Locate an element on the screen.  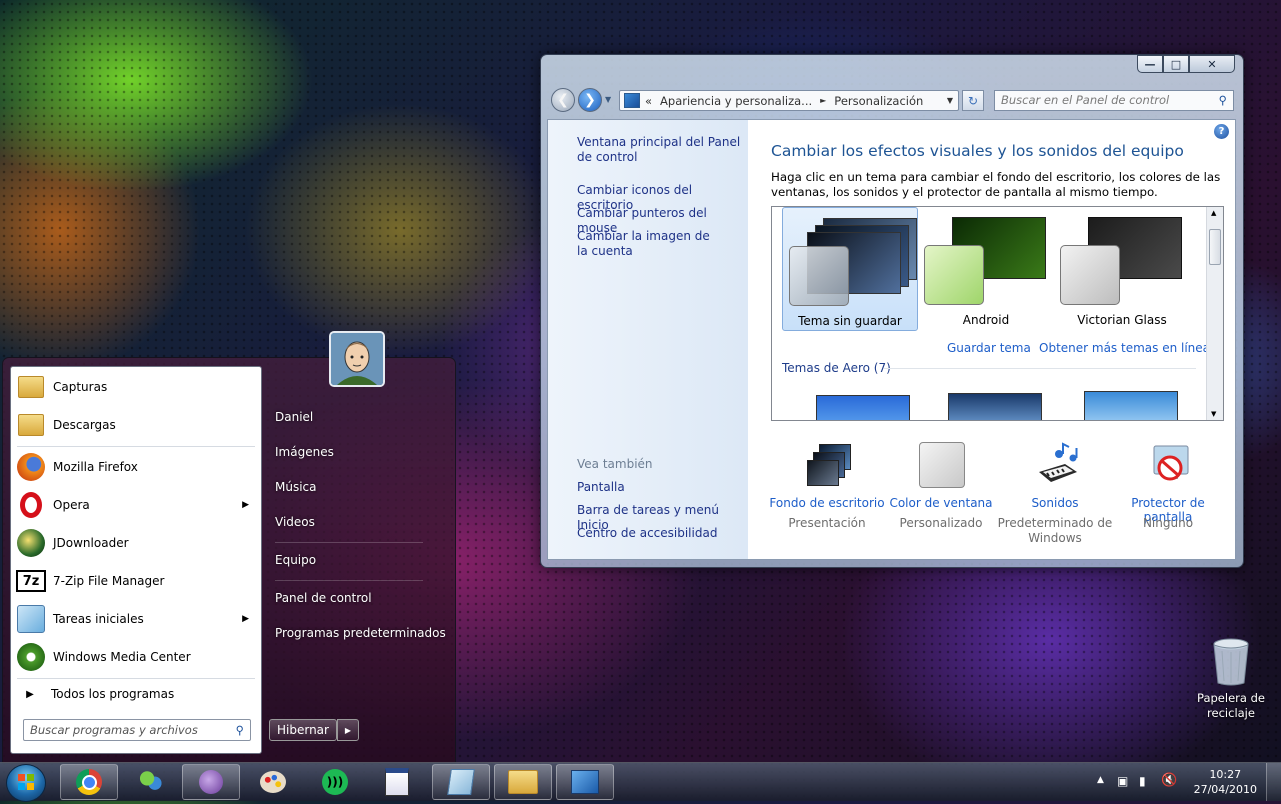
theme-unsaved: Tema sin guardar is located at coordinates (850, 269).